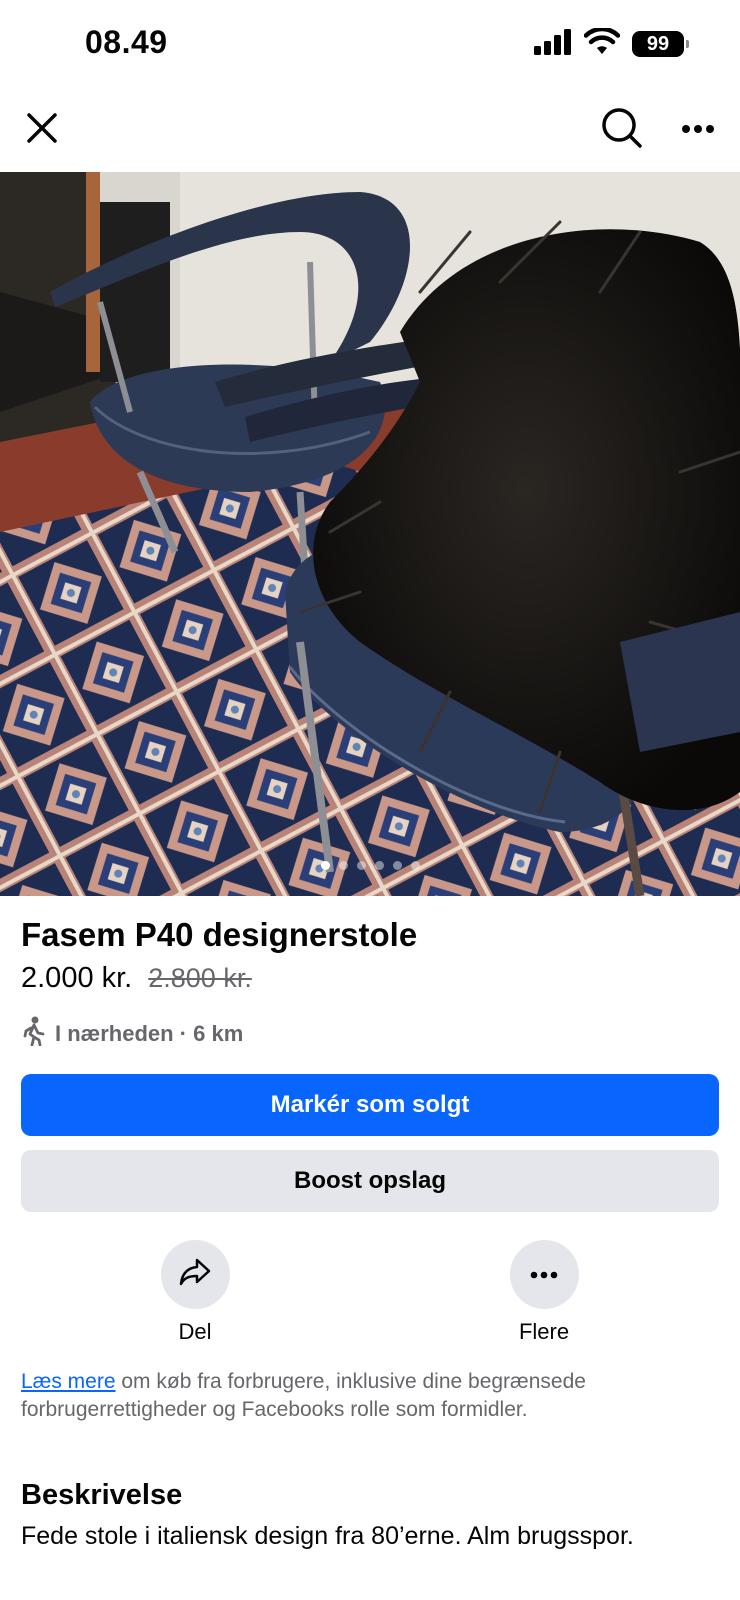  Describe the element at coordinates (195, 1331) in the screenshot. I see `share-label: Del` at that location.